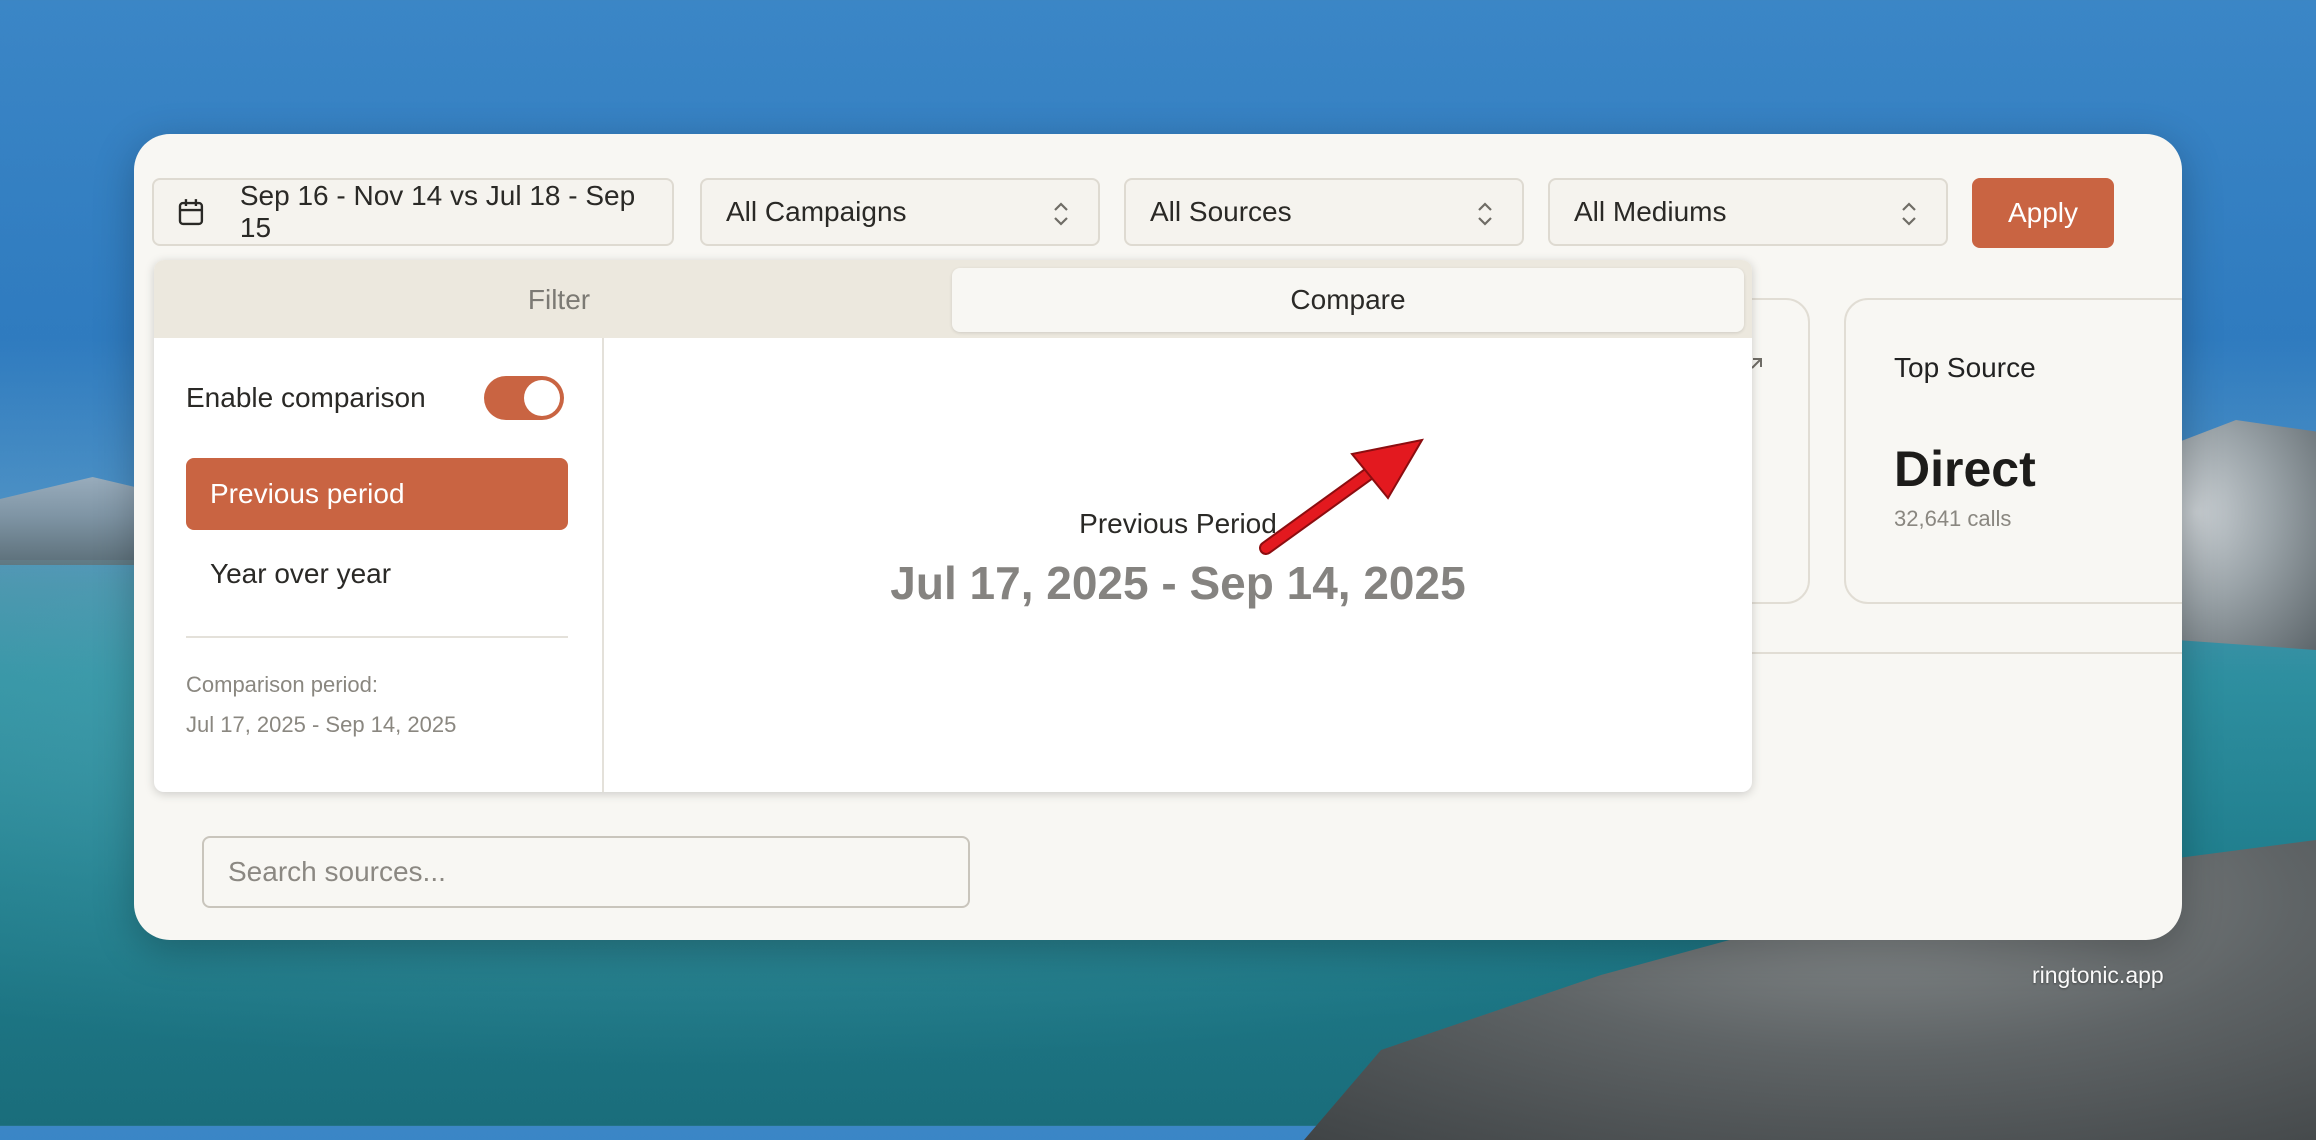 Image resolution: width=2316 pixels, height=1140 pixels. I want to click on top-source-title: Top Source, so click(1965, 367).